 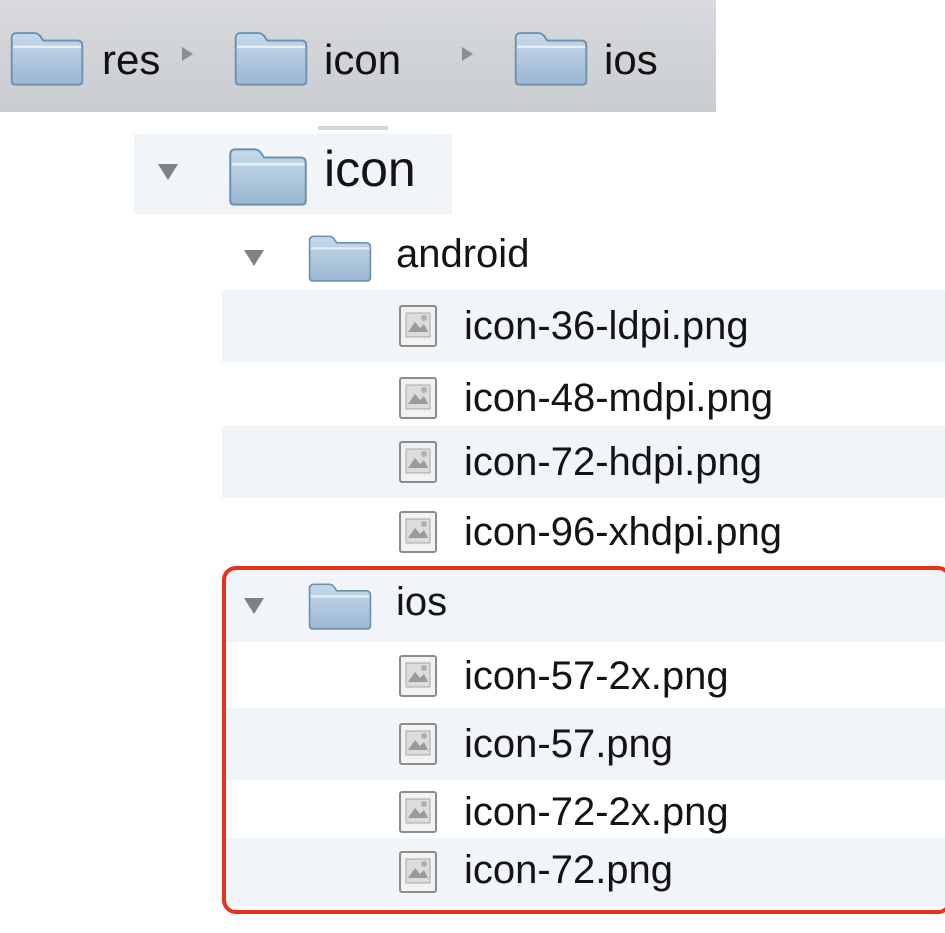 I want to click on file-name: icon-57.png, so click(x=569, y=744).